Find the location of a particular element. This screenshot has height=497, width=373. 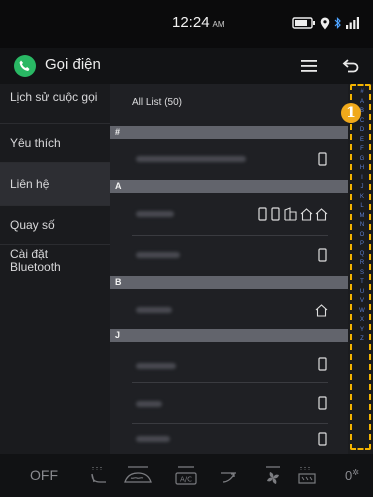

index-letter: Z is located at coordinates (362, 340).